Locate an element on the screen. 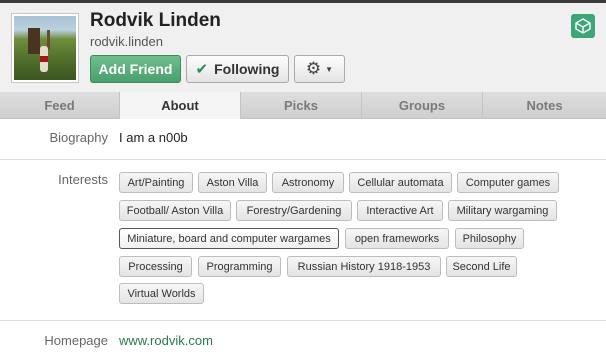 The width and height of the screenshot is (606, 363). add-friend-button: Add Friend is located at coordinates (135, 69).